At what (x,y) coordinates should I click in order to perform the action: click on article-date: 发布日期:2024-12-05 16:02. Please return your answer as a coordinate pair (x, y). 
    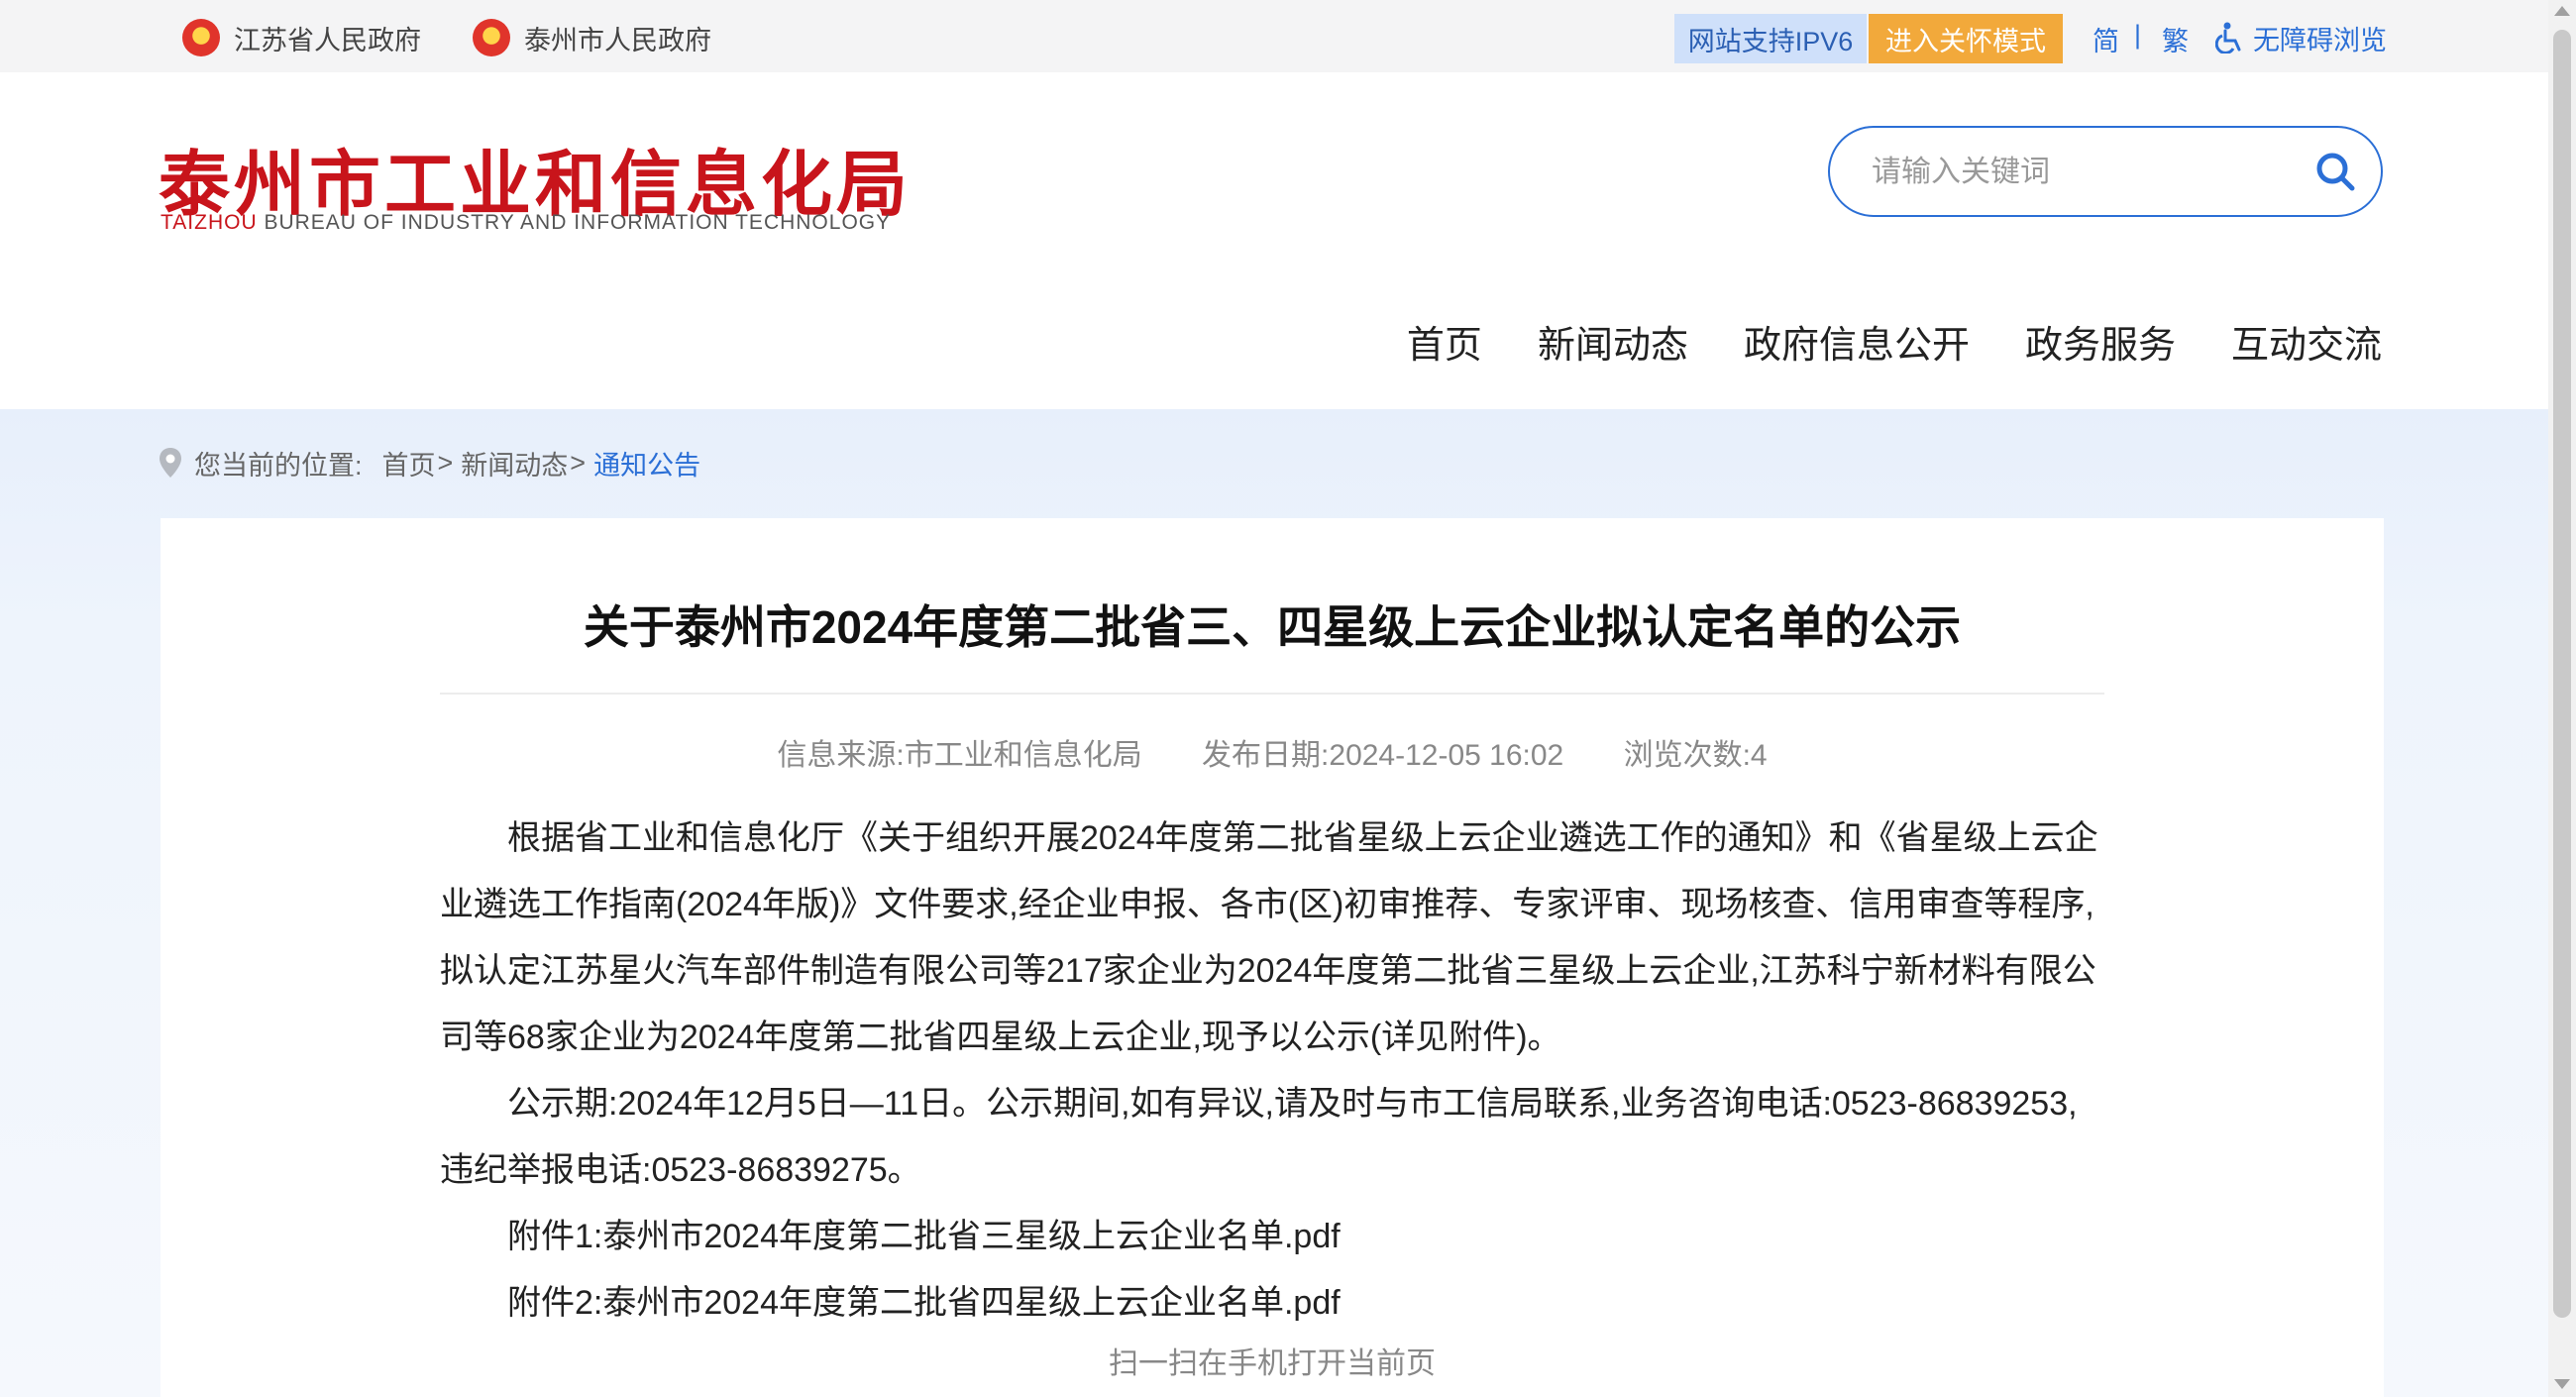
    Looking at the image, I should click on (1383, 756).